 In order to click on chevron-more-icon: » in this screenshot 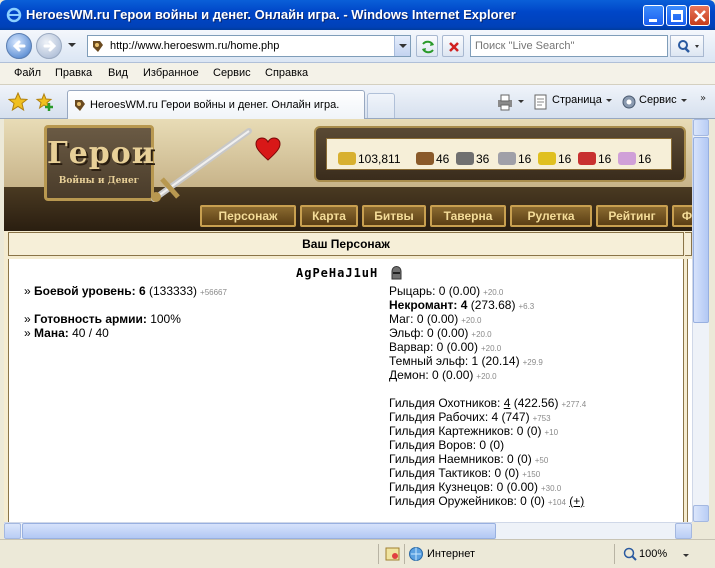, I will do `click(703, 98)`.